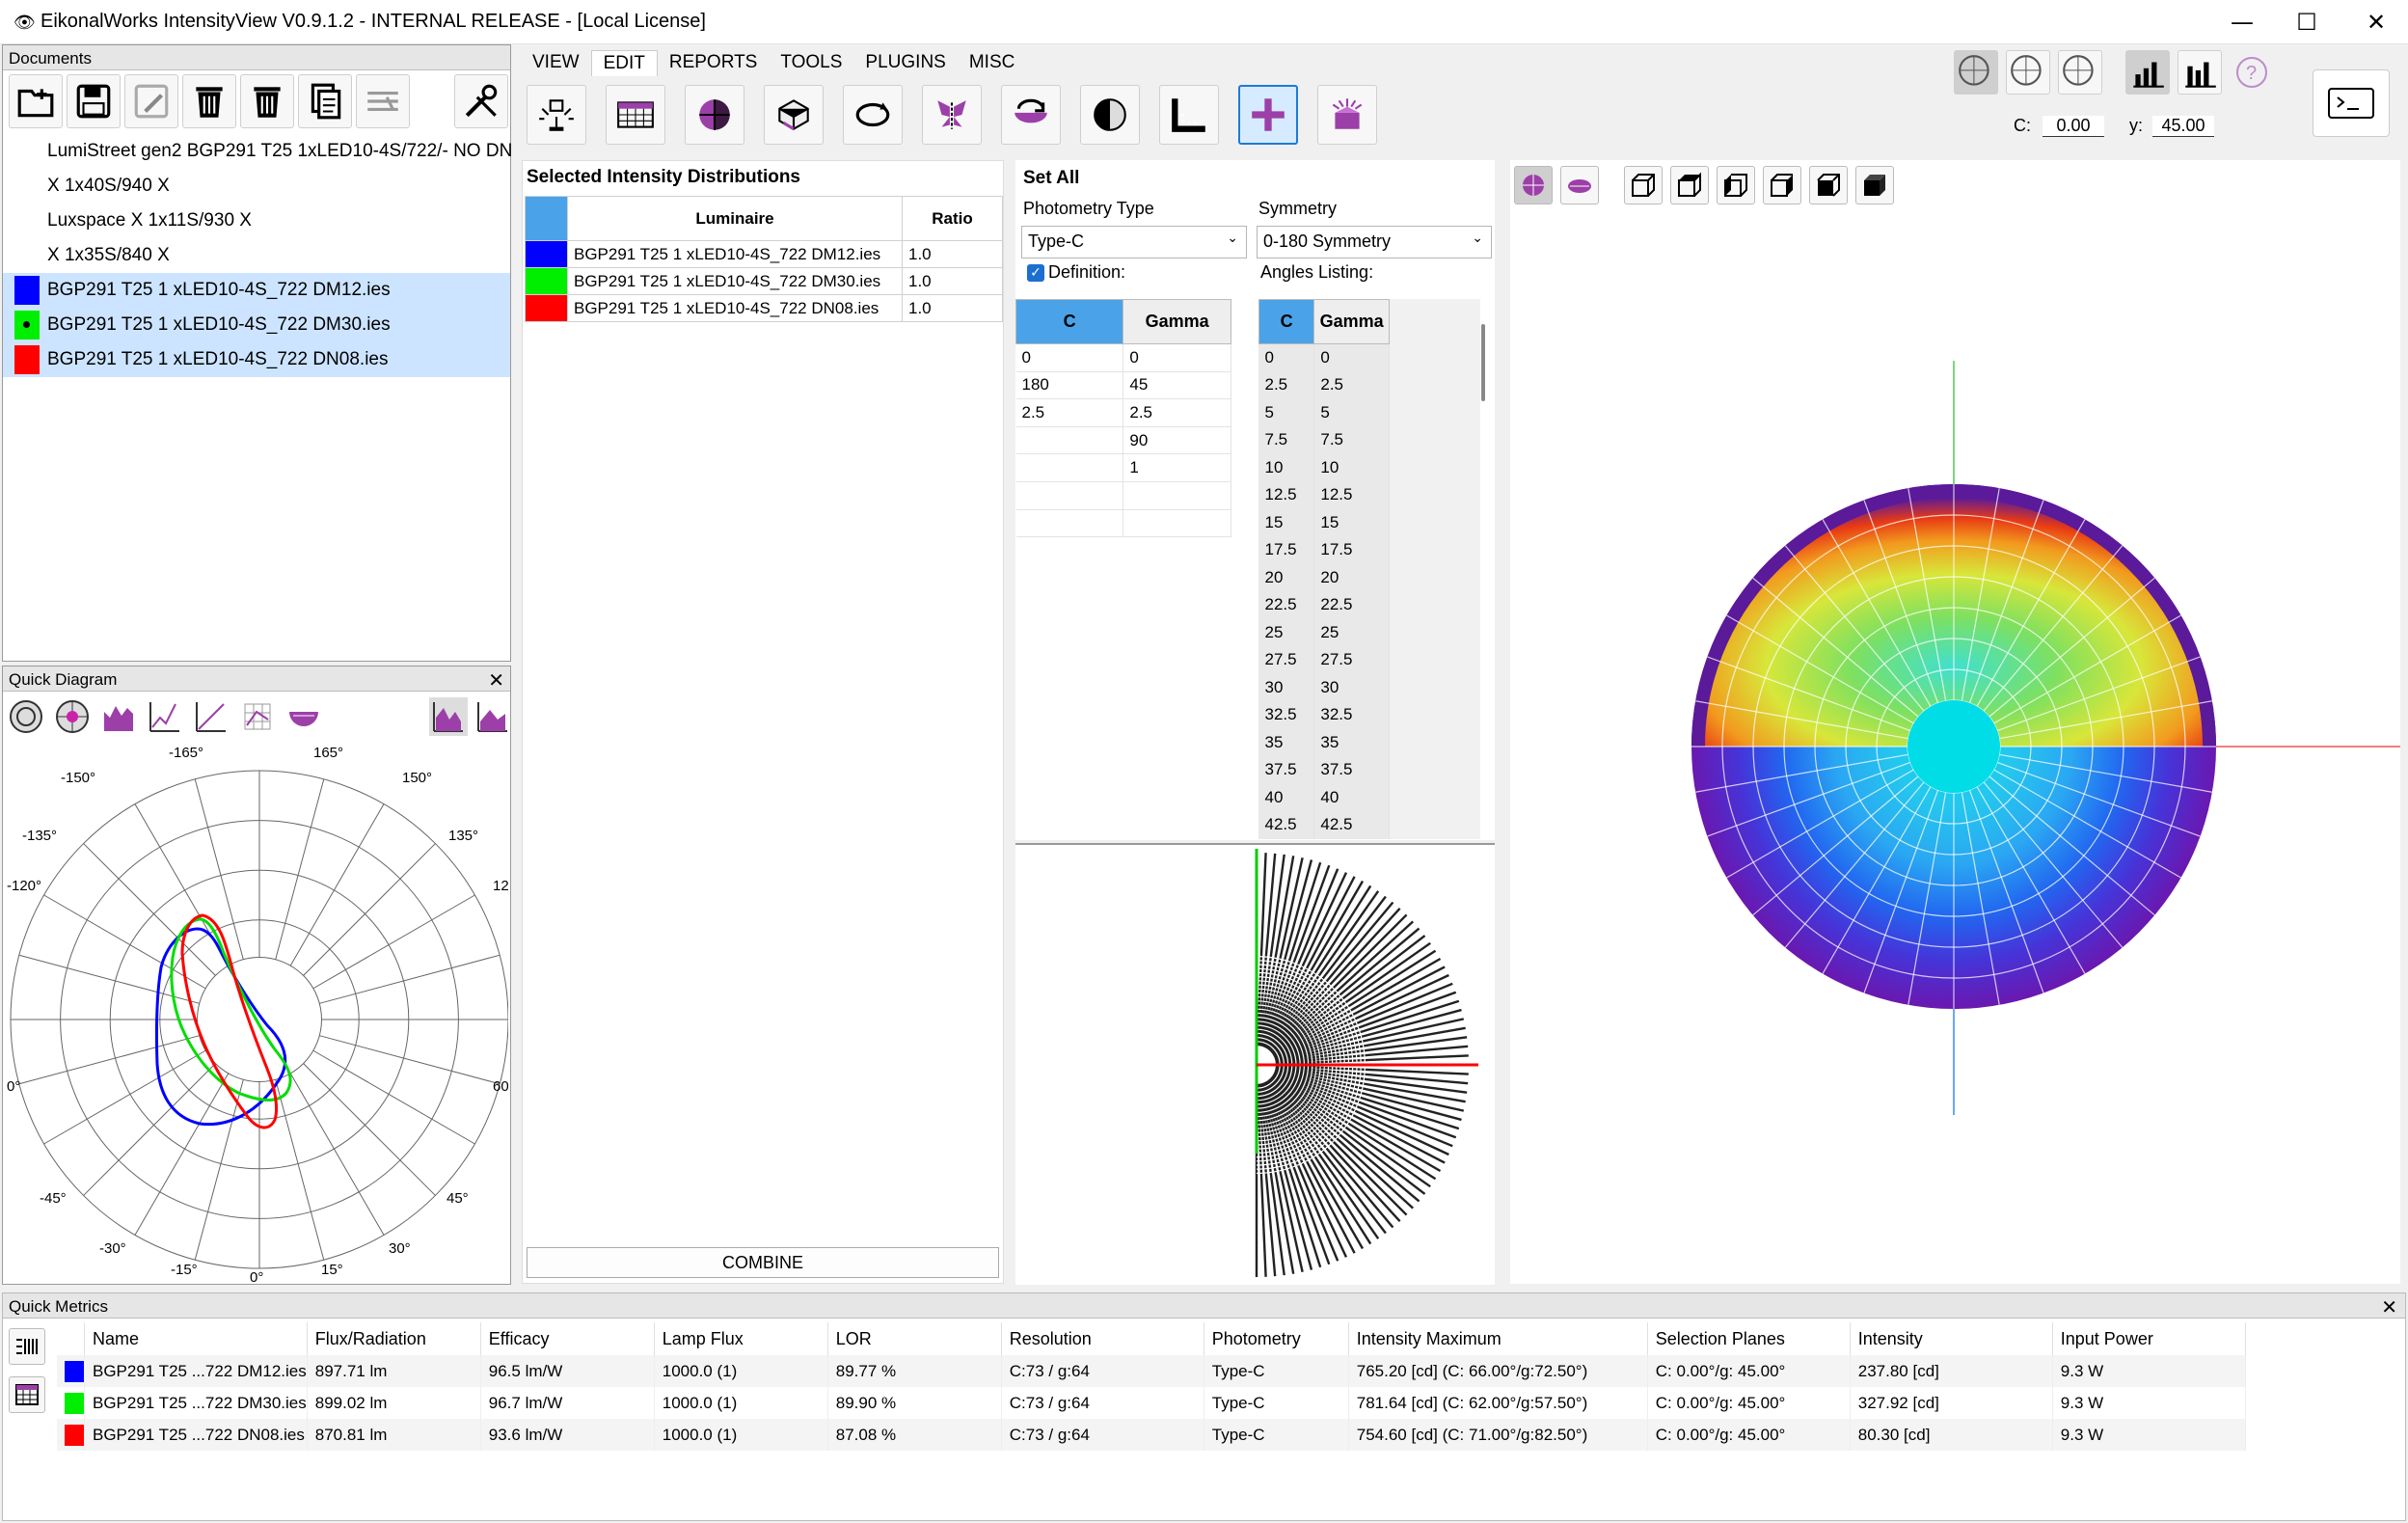 This screenshot has height=1523, width=2408. What do you see at coordinates (1177, 523) in the screenshot?
I see `gamma-value` at bounding box center [1177, 523].